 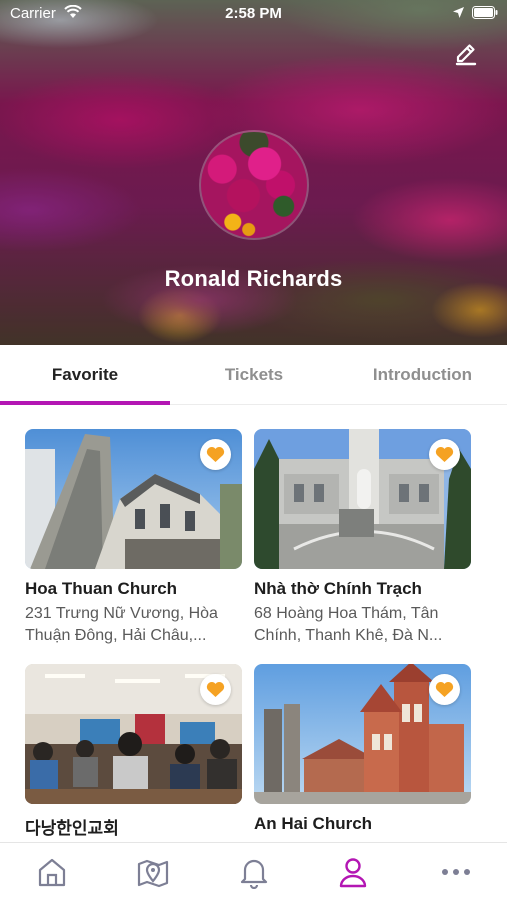 I want to click on avatar, so click(x=254, y=185).